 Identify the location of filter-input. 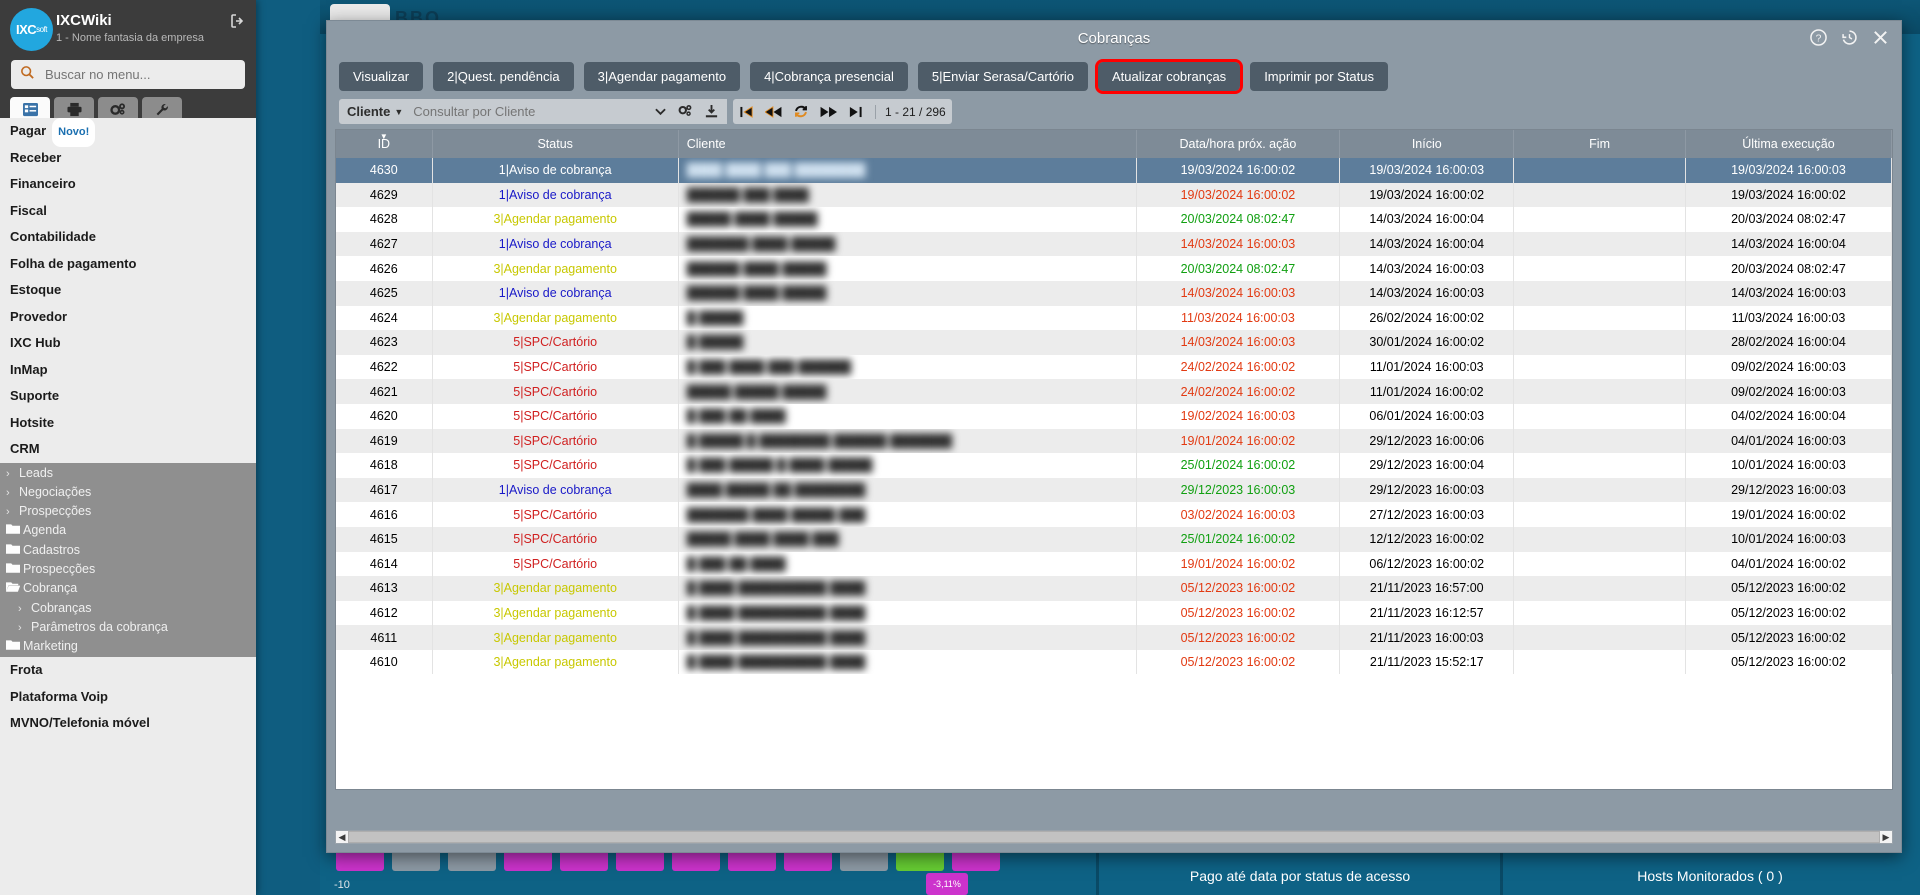
(509, 111).